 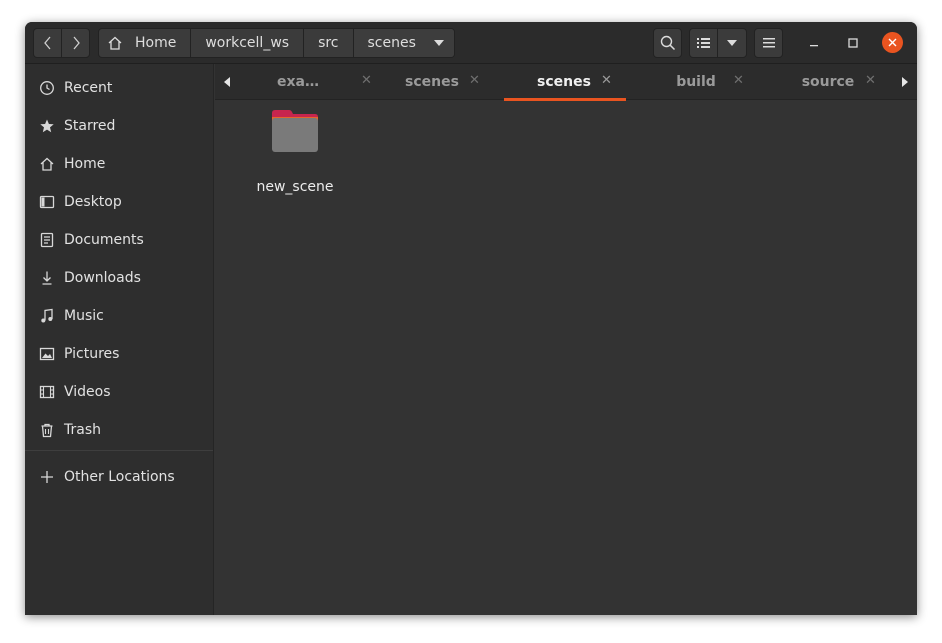 I want to click on desktop-icon, so click(x=47, y=202).